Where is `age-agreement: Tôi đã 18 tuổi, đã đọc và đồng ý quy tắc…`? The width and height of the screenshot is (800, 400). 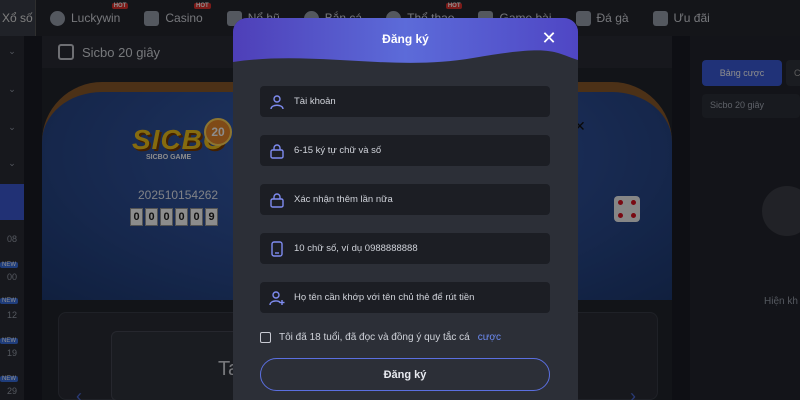
age-agreement: Tôi đã 18 tuổi, đã đọc và đồng ý quy tắc… is located at coordinates (380, 337).